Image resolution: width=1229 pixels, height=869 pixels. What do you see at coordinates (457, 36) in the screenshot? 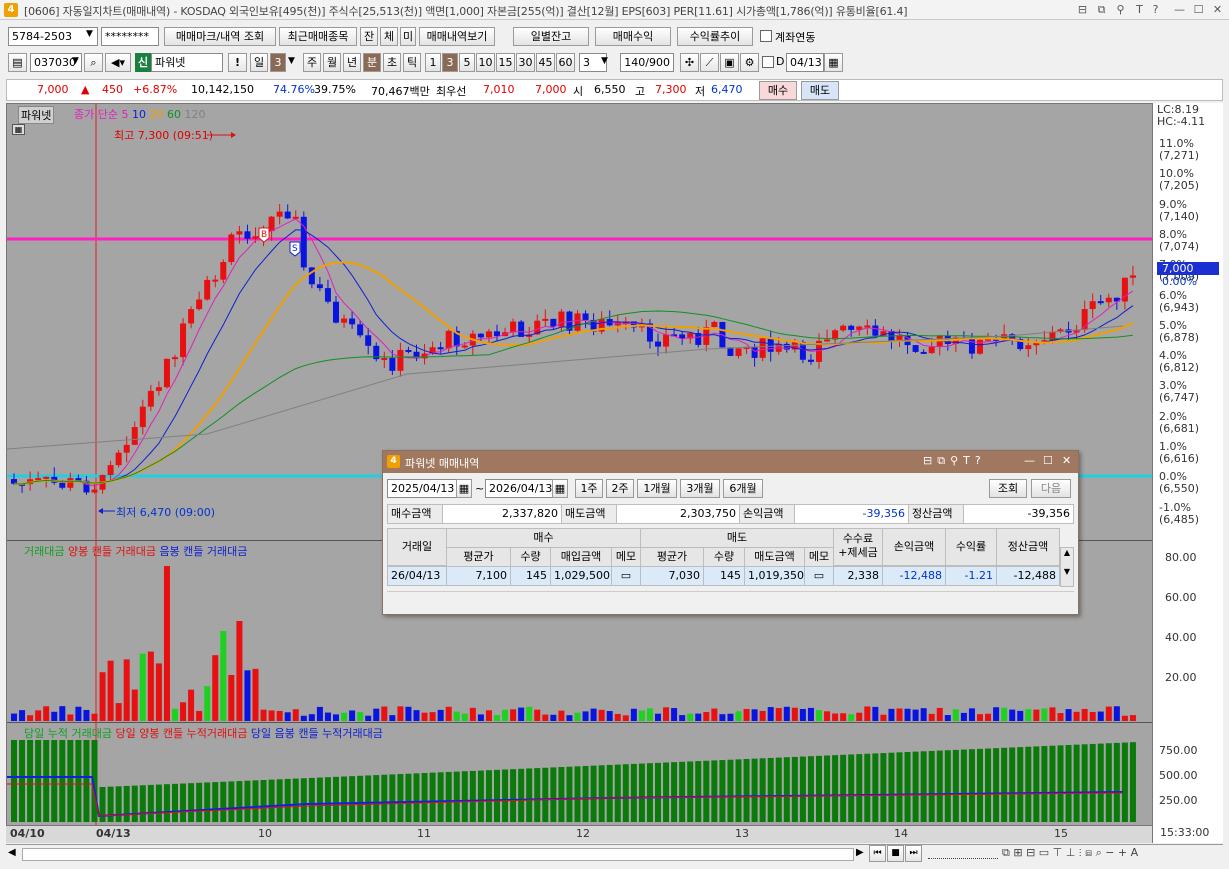
I see `trade-history-button: 매매내역보기` at bounding box center [457, 36].